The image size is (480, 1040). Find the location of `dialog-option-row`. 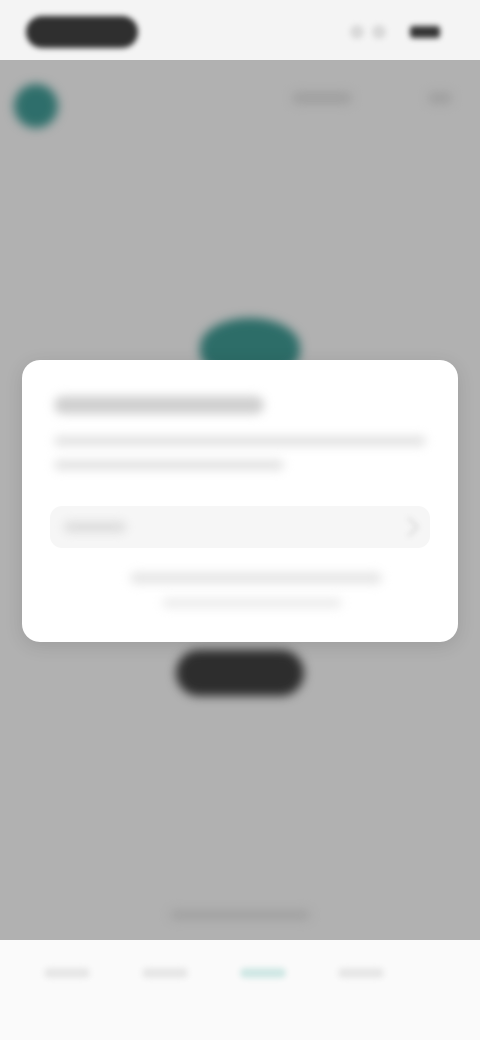

dialog-option-row is located at coordinates (240, 527).